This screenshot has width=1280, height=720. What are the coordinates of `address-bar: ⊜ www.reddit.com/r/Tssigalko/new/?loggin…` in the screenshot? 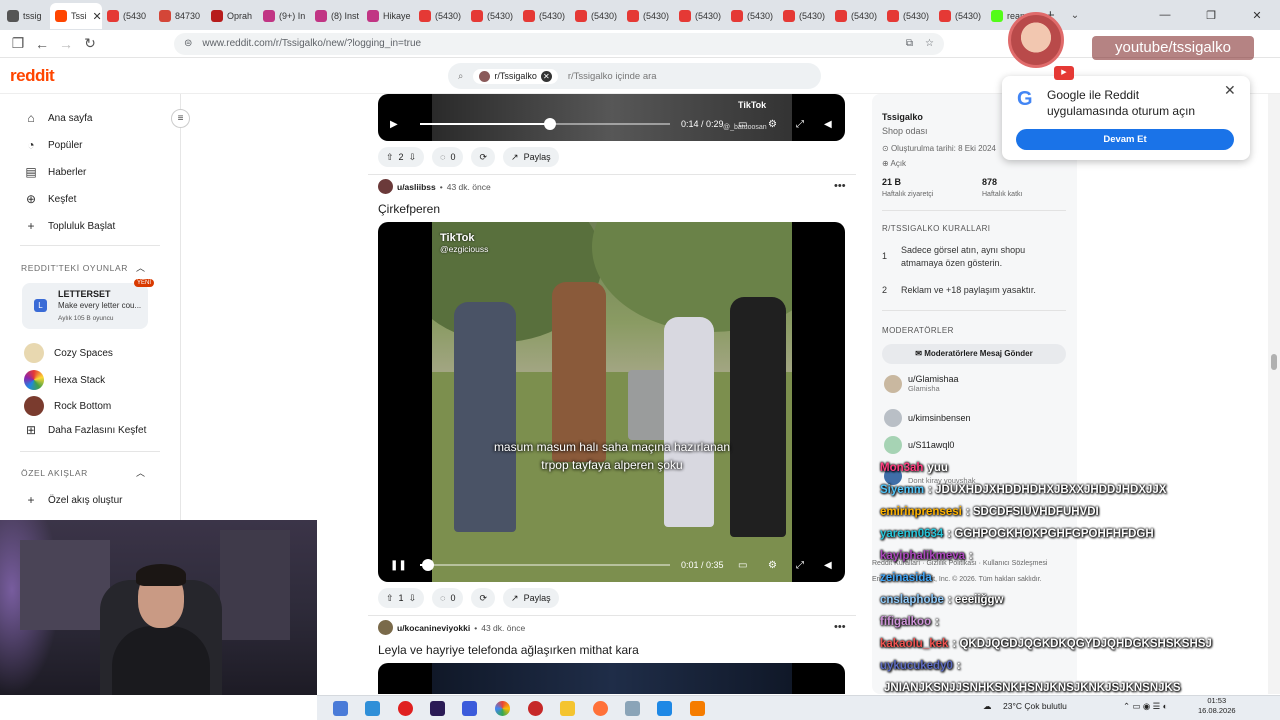 It's located at (559, 43).